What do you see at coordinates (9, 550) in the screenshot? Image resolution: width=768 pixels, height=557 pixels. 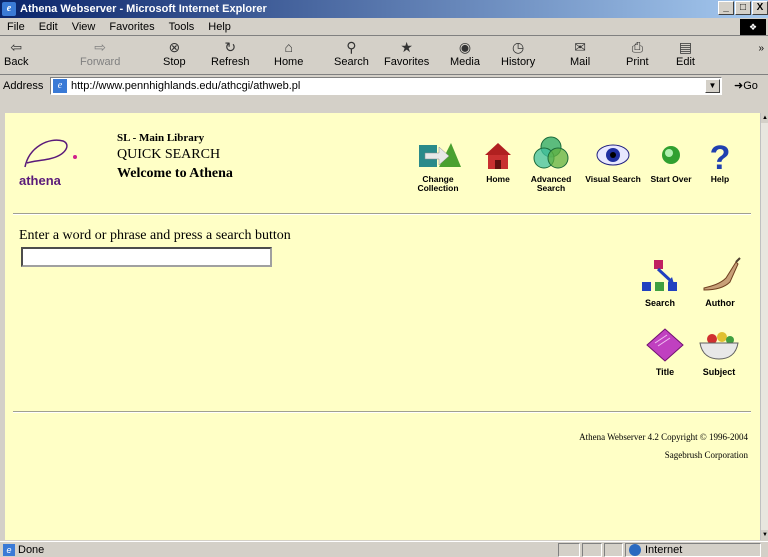 I see `page-done-icon: e` at bounding box center [9, 550].